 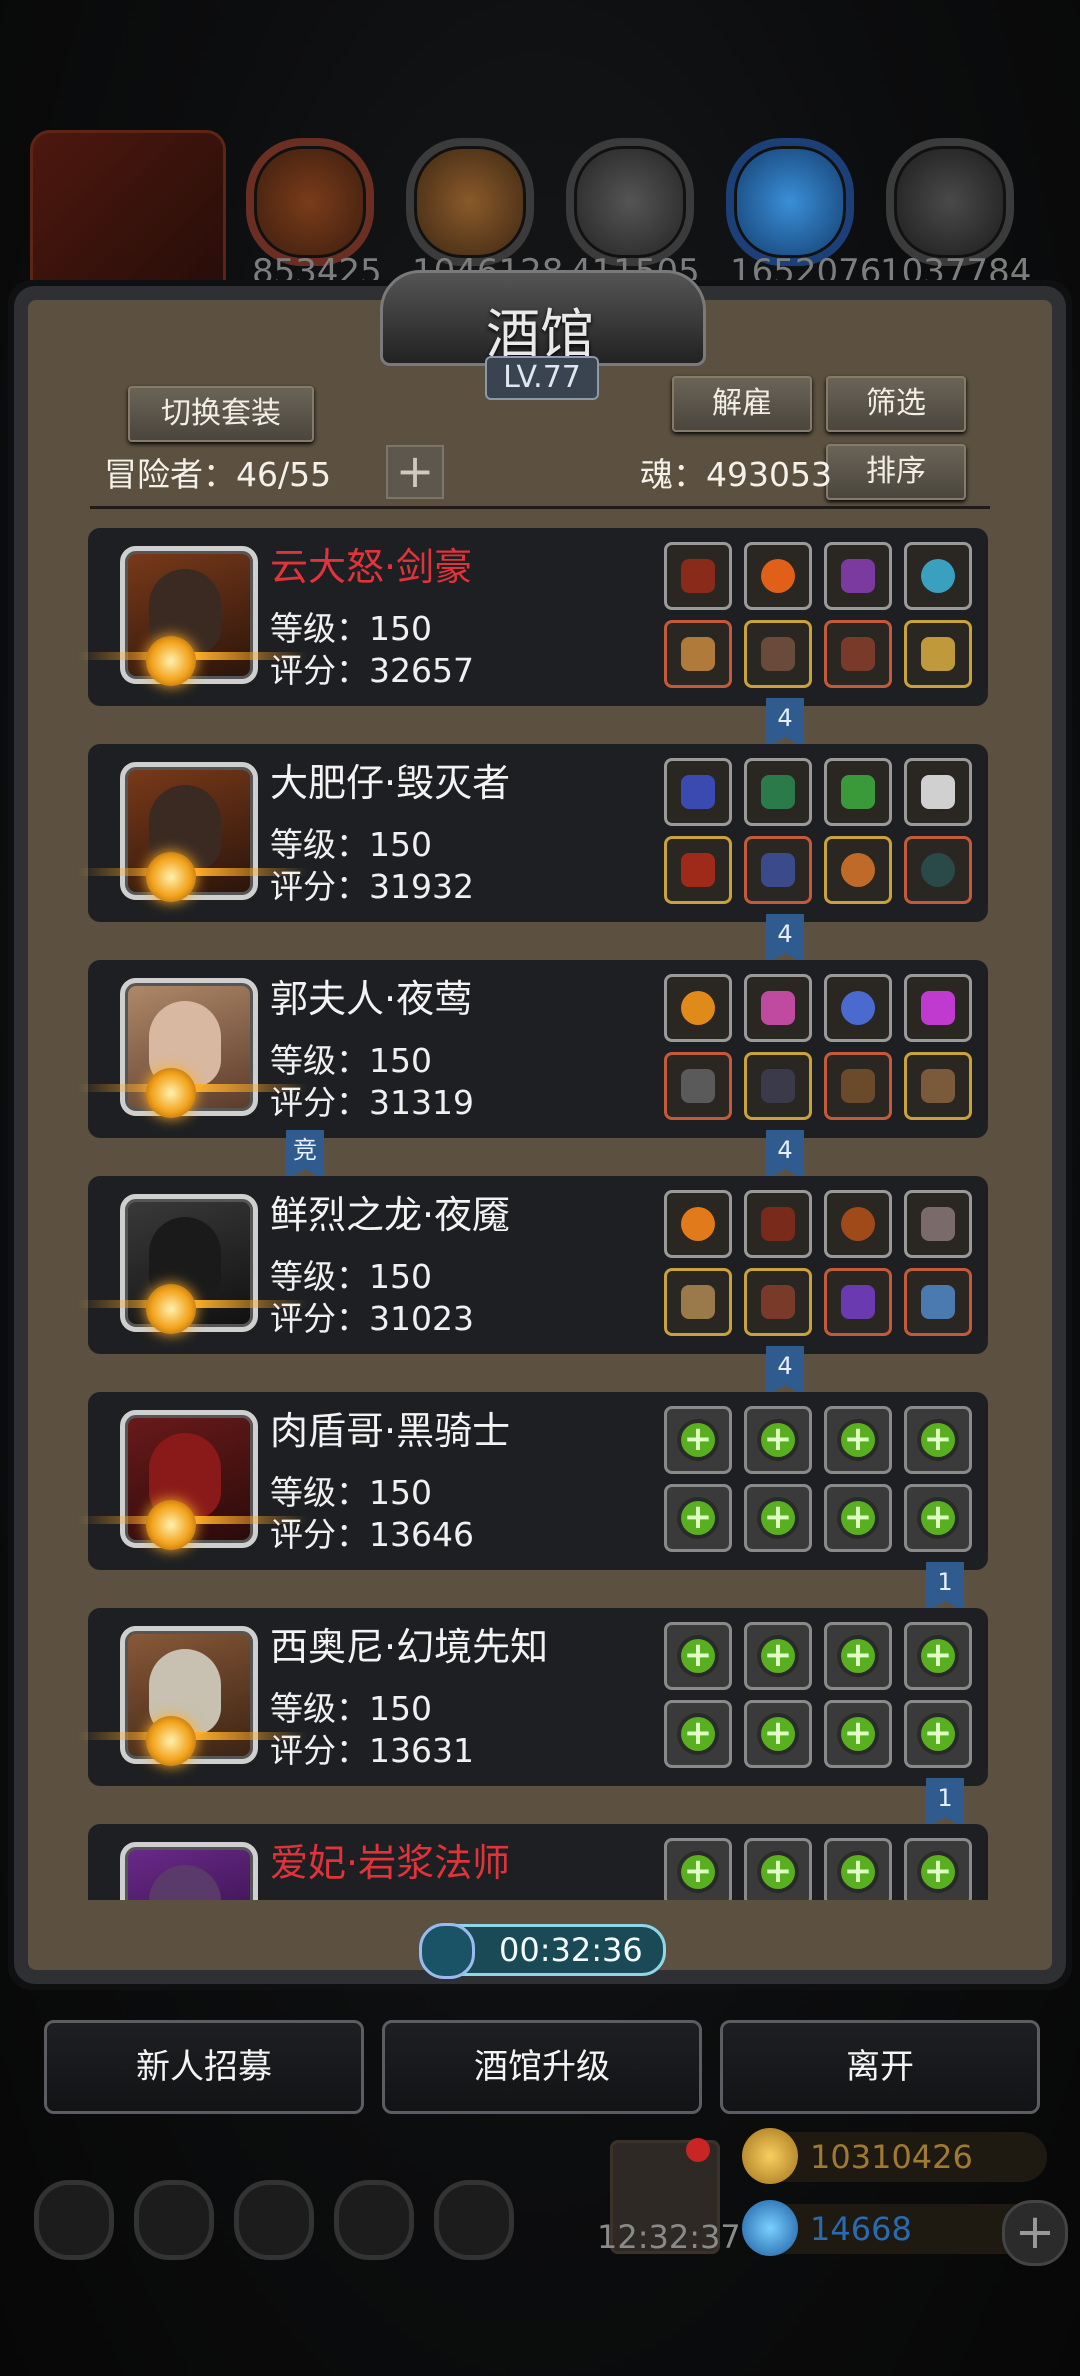 I want to click on leave-button: 离开, so click(x=880, y=2067).